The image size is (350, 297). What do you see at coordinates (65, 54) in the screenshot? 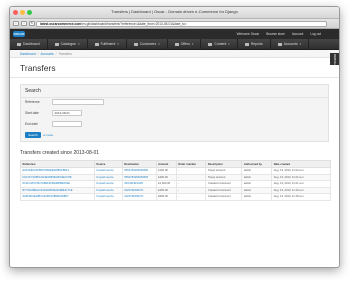
I see `breadcrumb-transfers: Transfers` at bounding box center [65, 54].